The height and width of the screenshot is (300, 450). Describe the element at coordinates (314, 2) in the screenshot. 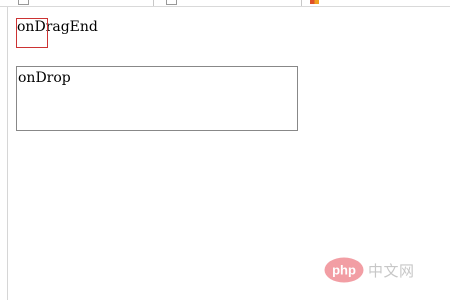

I see `favicon-icon` at that location.